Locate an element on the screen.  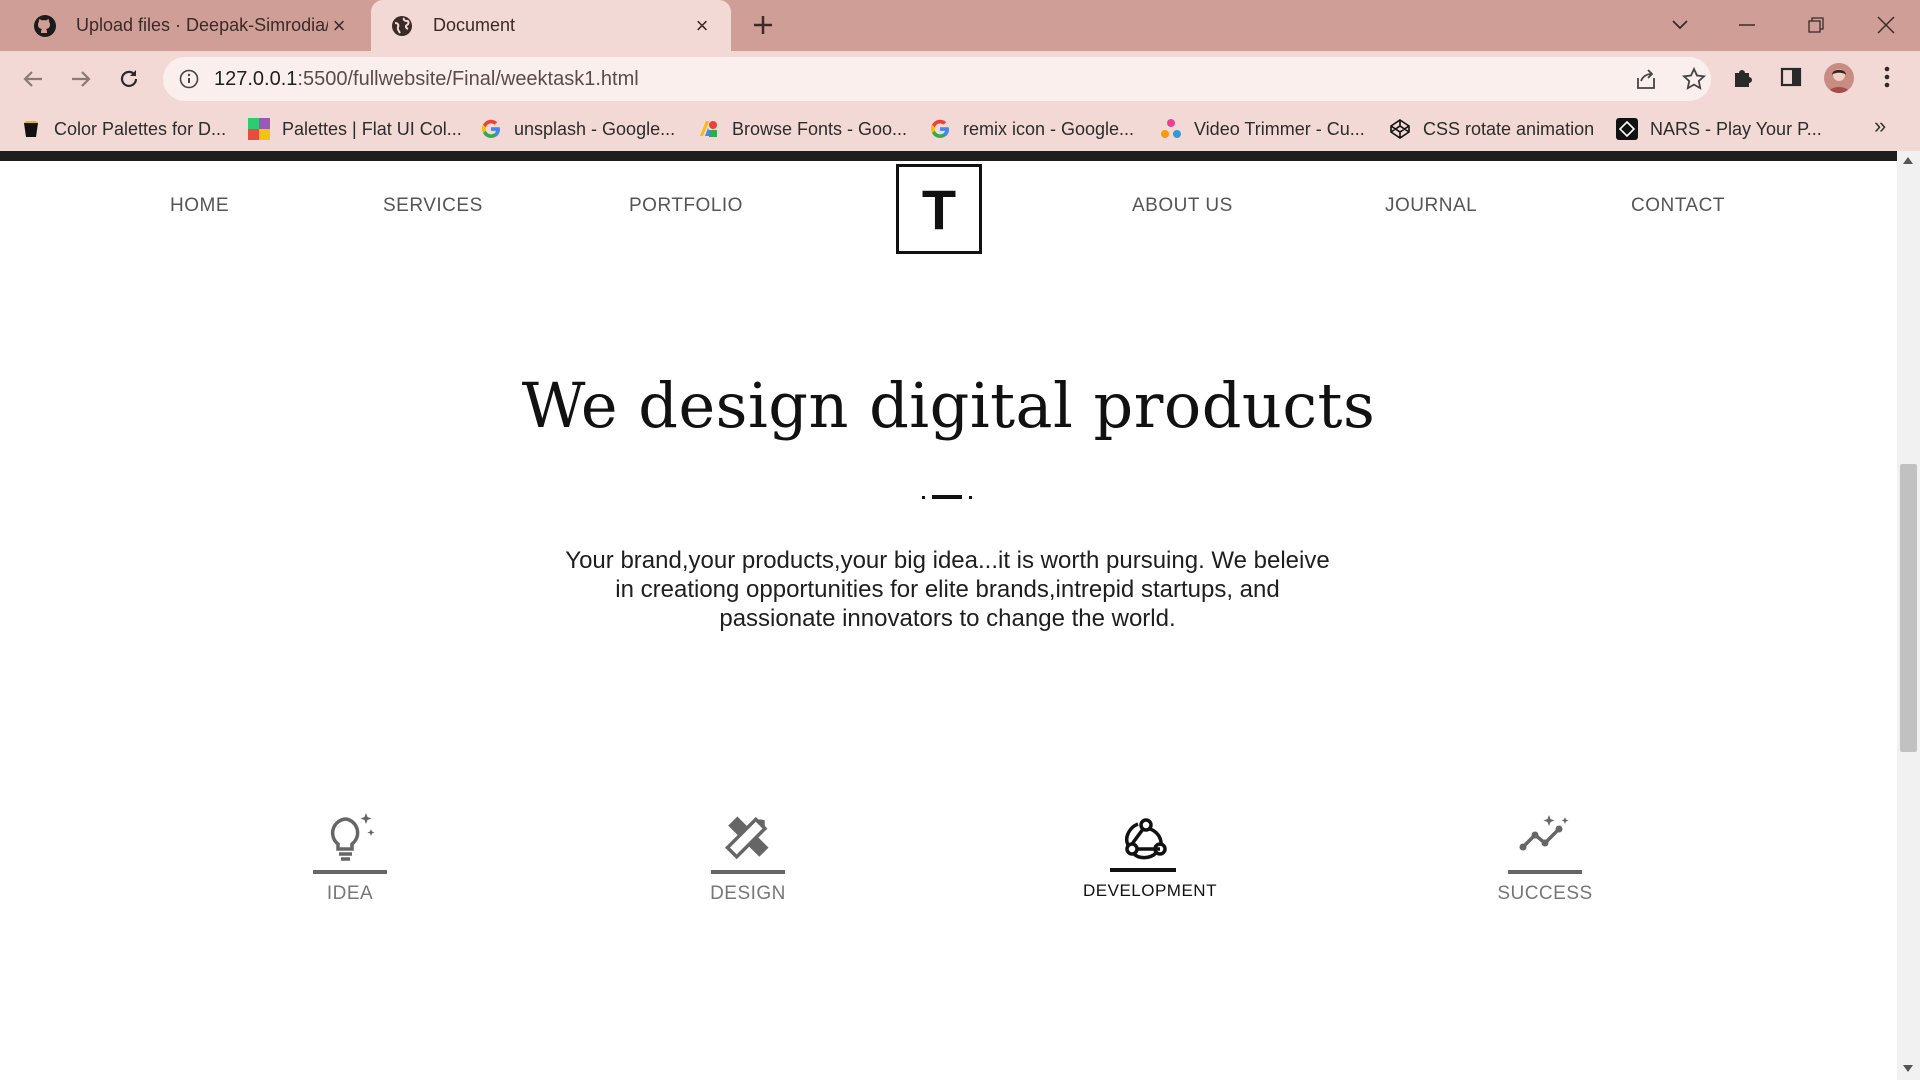
nav-contact: CONTACT is located at coordinates (1678, 206).